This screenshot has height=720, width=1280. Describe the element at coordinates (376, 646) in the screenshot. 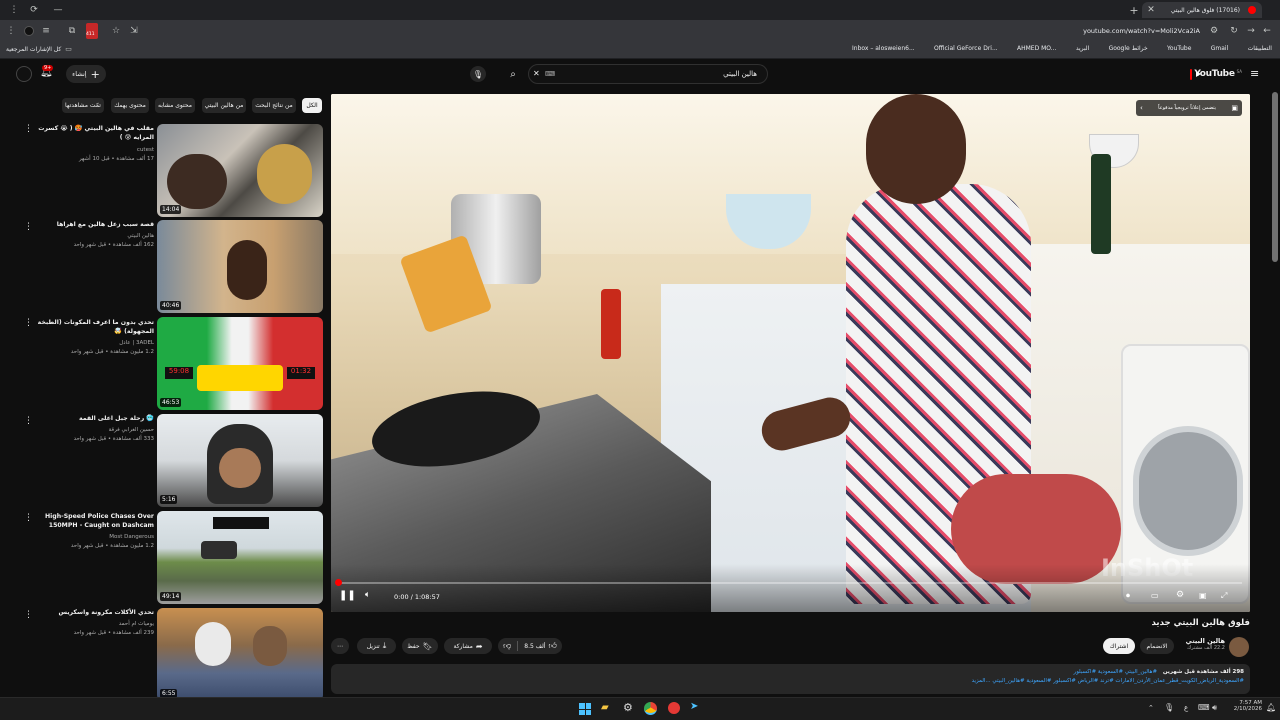

I see `download-button: تنزيل ⤓` at that location.